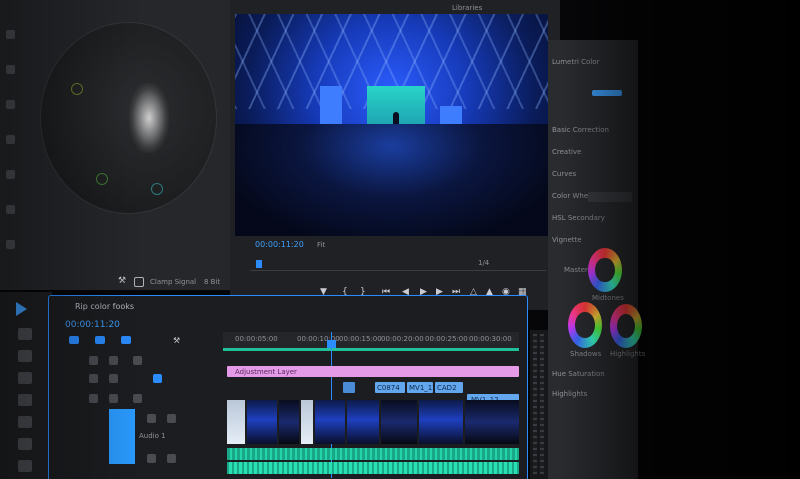 This screenshot has height=479, width=800. What do you see at coordinates (74, 340) in the screenshot?
I see `snap-icon` at bounding box center [74, 340].